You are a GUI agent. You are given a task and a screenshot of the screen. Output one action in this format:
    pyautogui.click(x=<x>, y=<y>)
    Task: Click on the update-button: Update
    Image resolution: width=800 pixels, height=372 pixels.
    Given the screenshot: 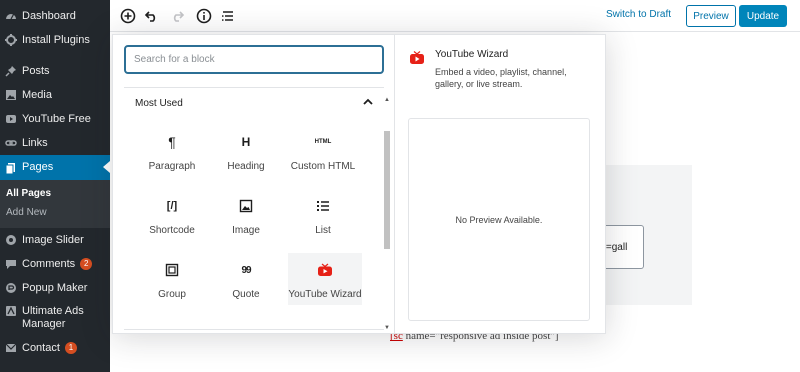 What is the action you would take?
    pyautogui.click(x=763, y=16)
    